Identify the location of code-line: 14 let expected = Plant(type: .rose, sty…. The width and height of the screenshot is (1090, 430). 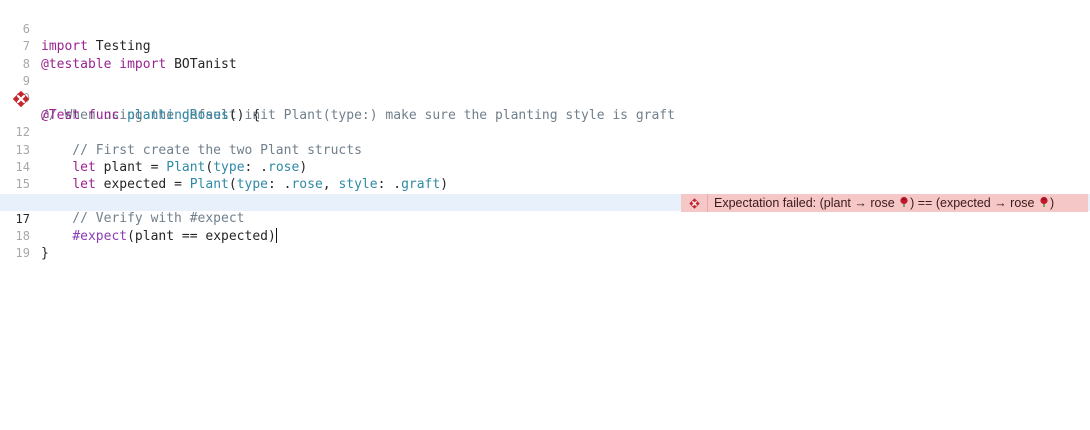
(545, 167).